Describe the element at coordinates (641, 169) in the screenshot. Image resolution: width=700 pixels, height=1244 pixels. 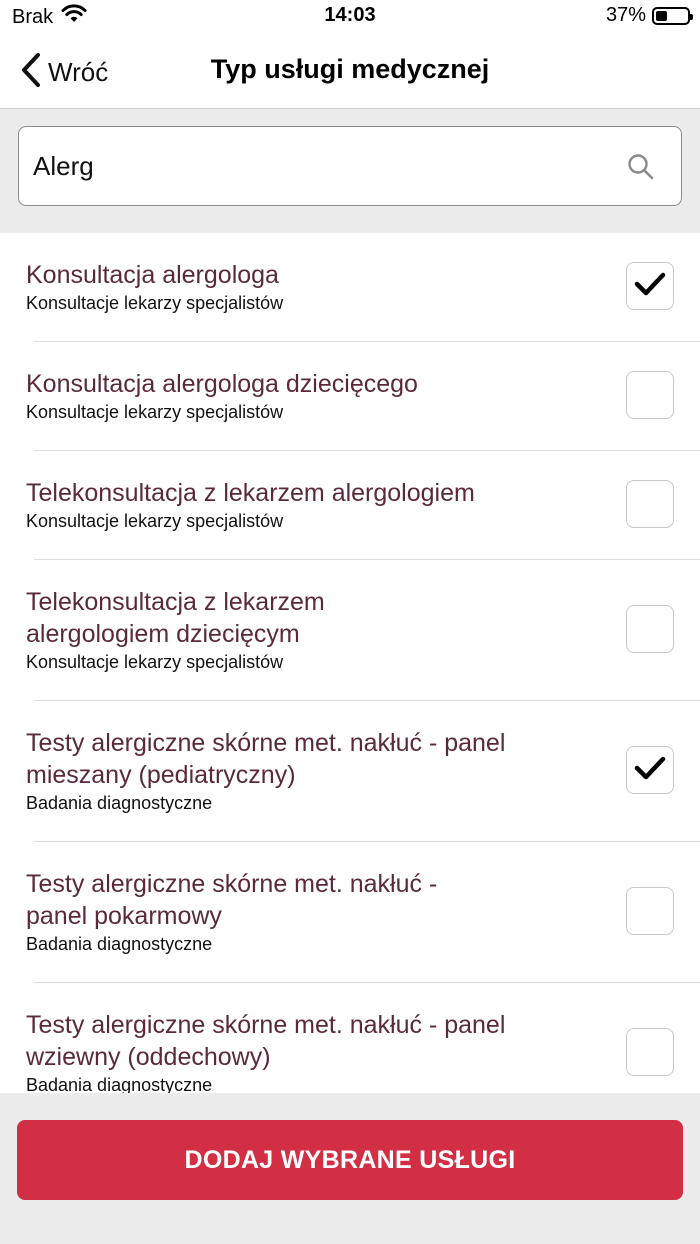
I see `search-icon` at that location.